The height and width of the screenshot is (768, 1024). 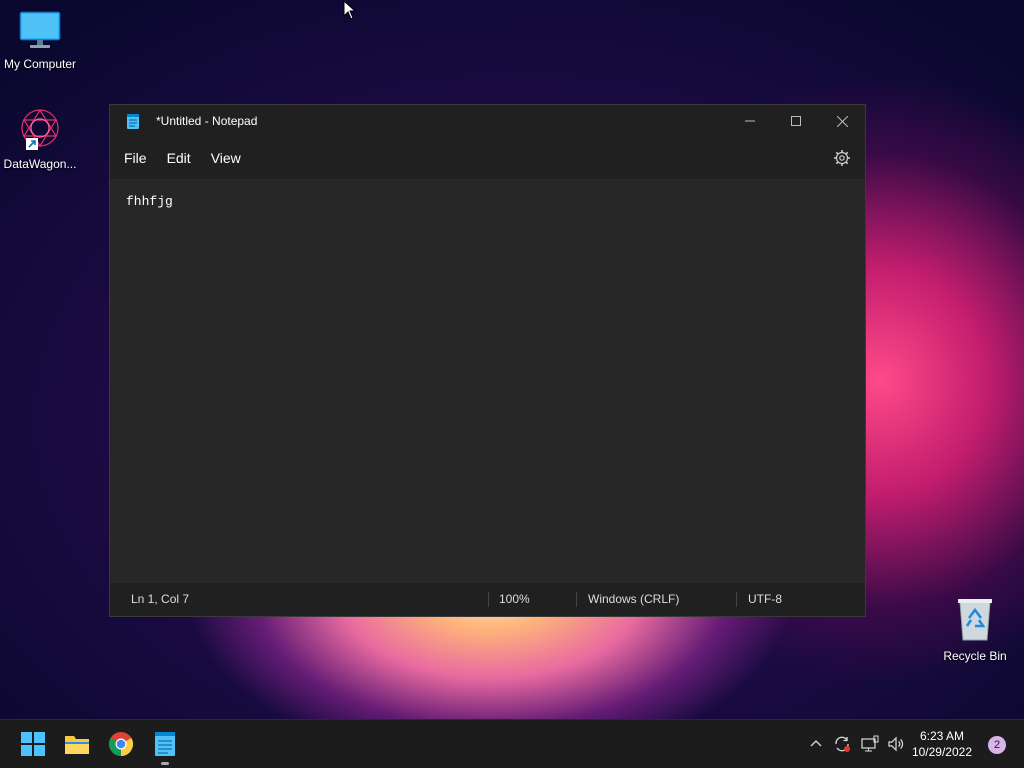 I want to click on active-app-indicator, so click(x=165, y=763).